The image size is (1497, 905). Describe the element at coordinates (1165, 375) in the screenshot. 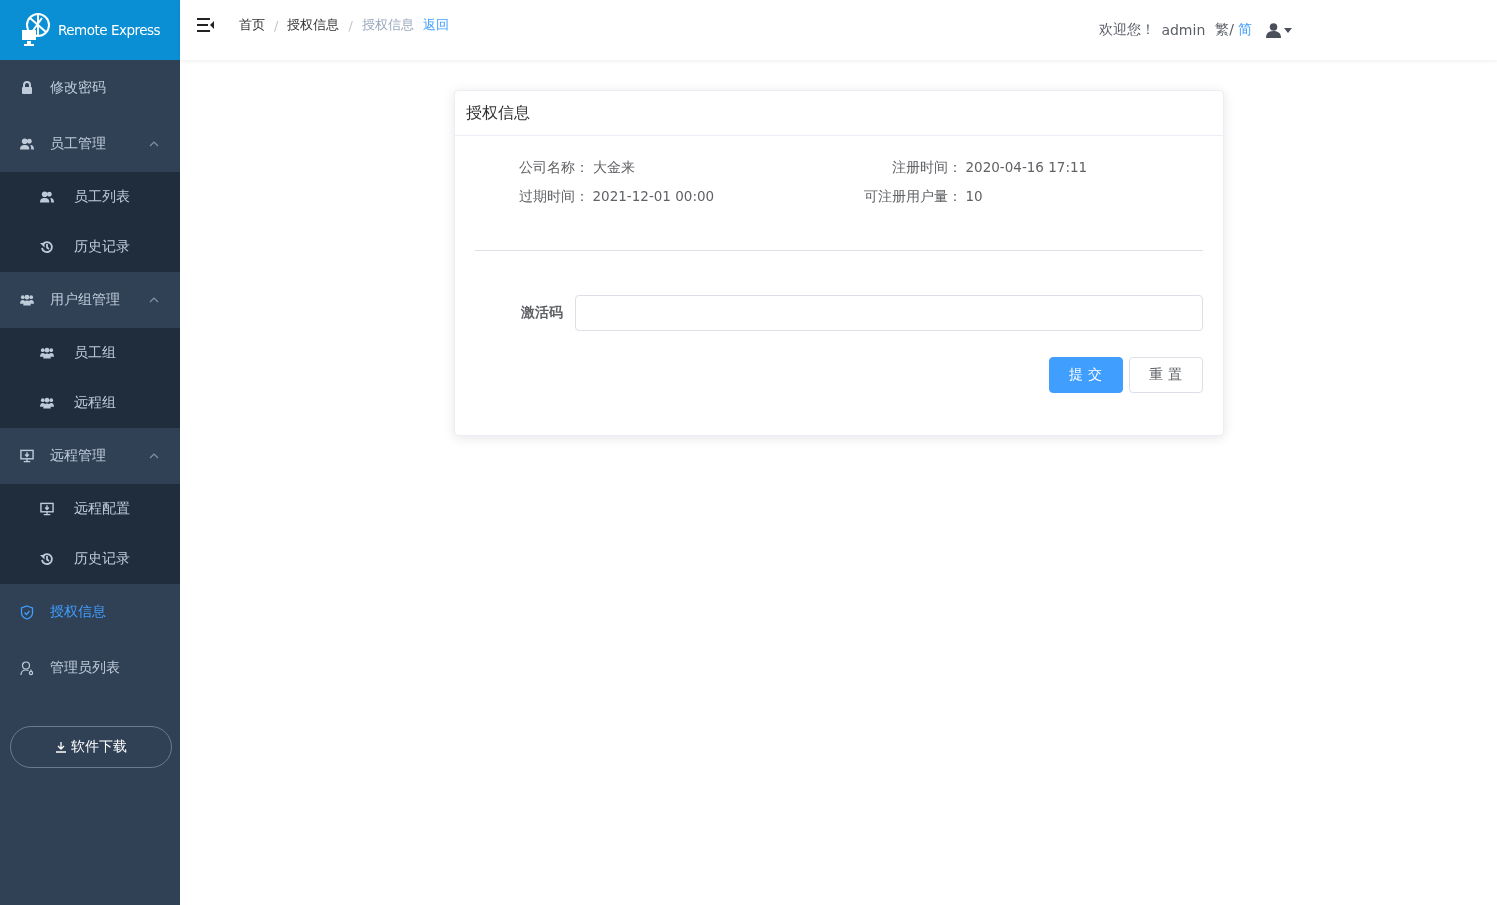

I see `reset-button: 重 置` at that location.